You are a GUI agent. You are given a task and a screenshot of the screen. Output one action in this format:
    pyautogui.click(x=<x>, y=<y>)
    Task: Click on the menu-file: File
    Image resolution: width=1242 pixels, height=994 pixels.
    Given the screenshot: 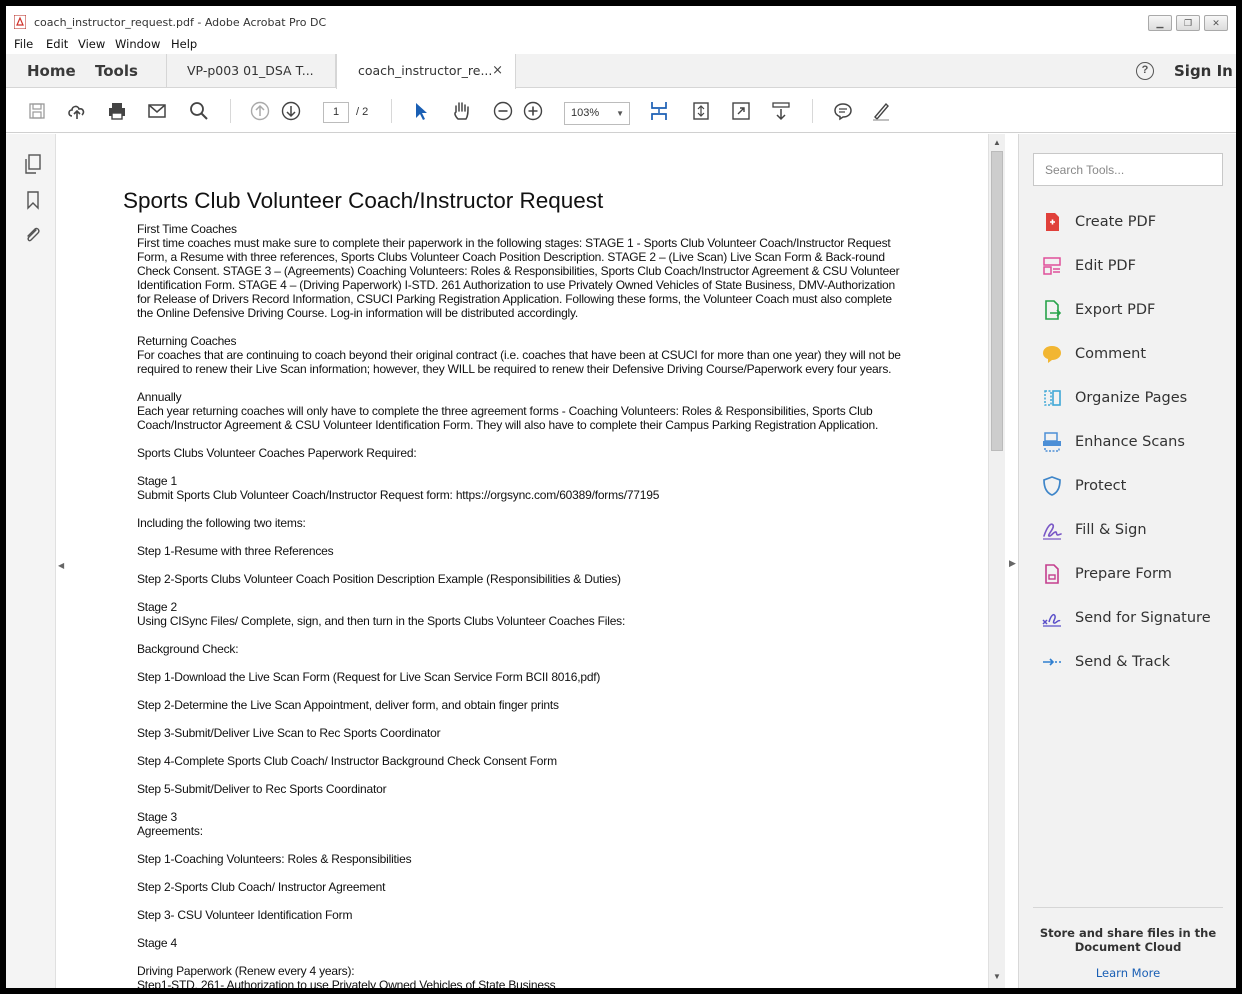 What is the action you would take?
    pyautogui.click(x=23, y=44)
    